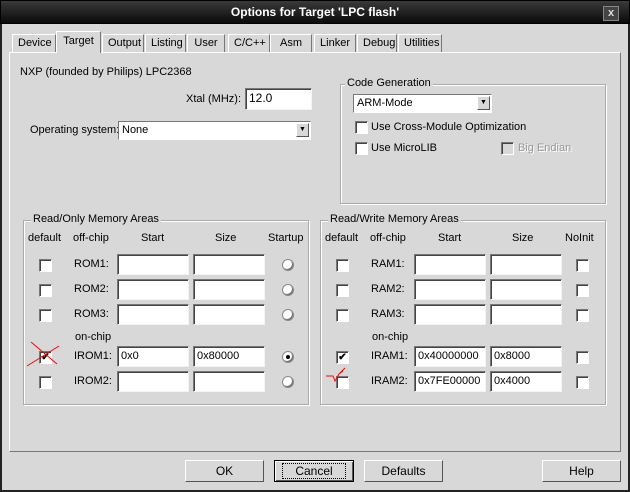 This screenshot has height=492, width=630. What do you see at coordinates (206, 43) in the screenshot?
I see `tab-user: User` at bounding box center [206, 43].